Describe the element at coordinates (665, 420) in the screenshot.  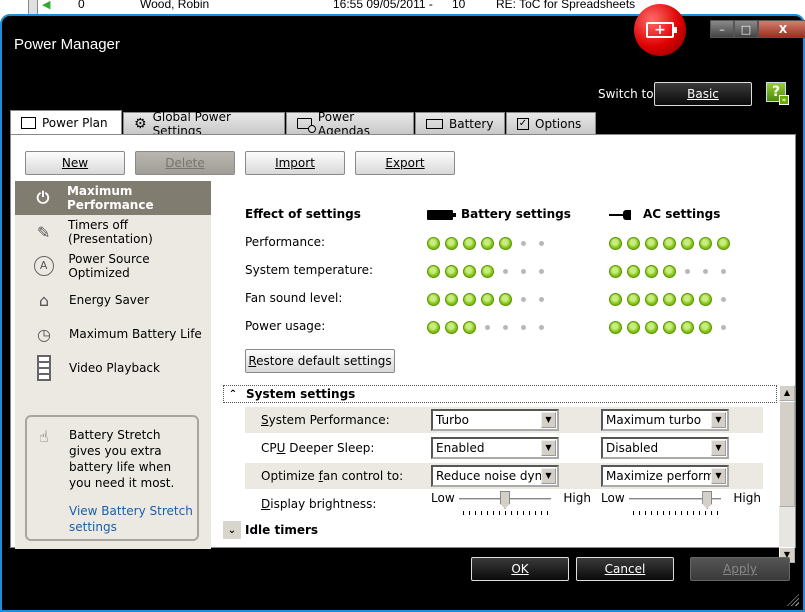
I see `system-performance-ac-select: Maximum turbo ▼` at that location.